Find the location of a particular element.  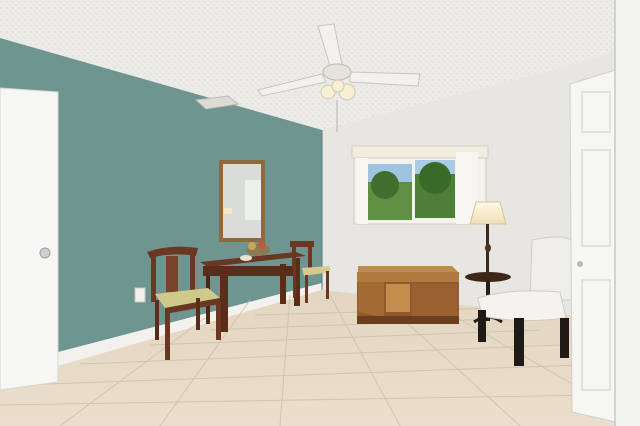

door-left is located at coordinates (29, 239).